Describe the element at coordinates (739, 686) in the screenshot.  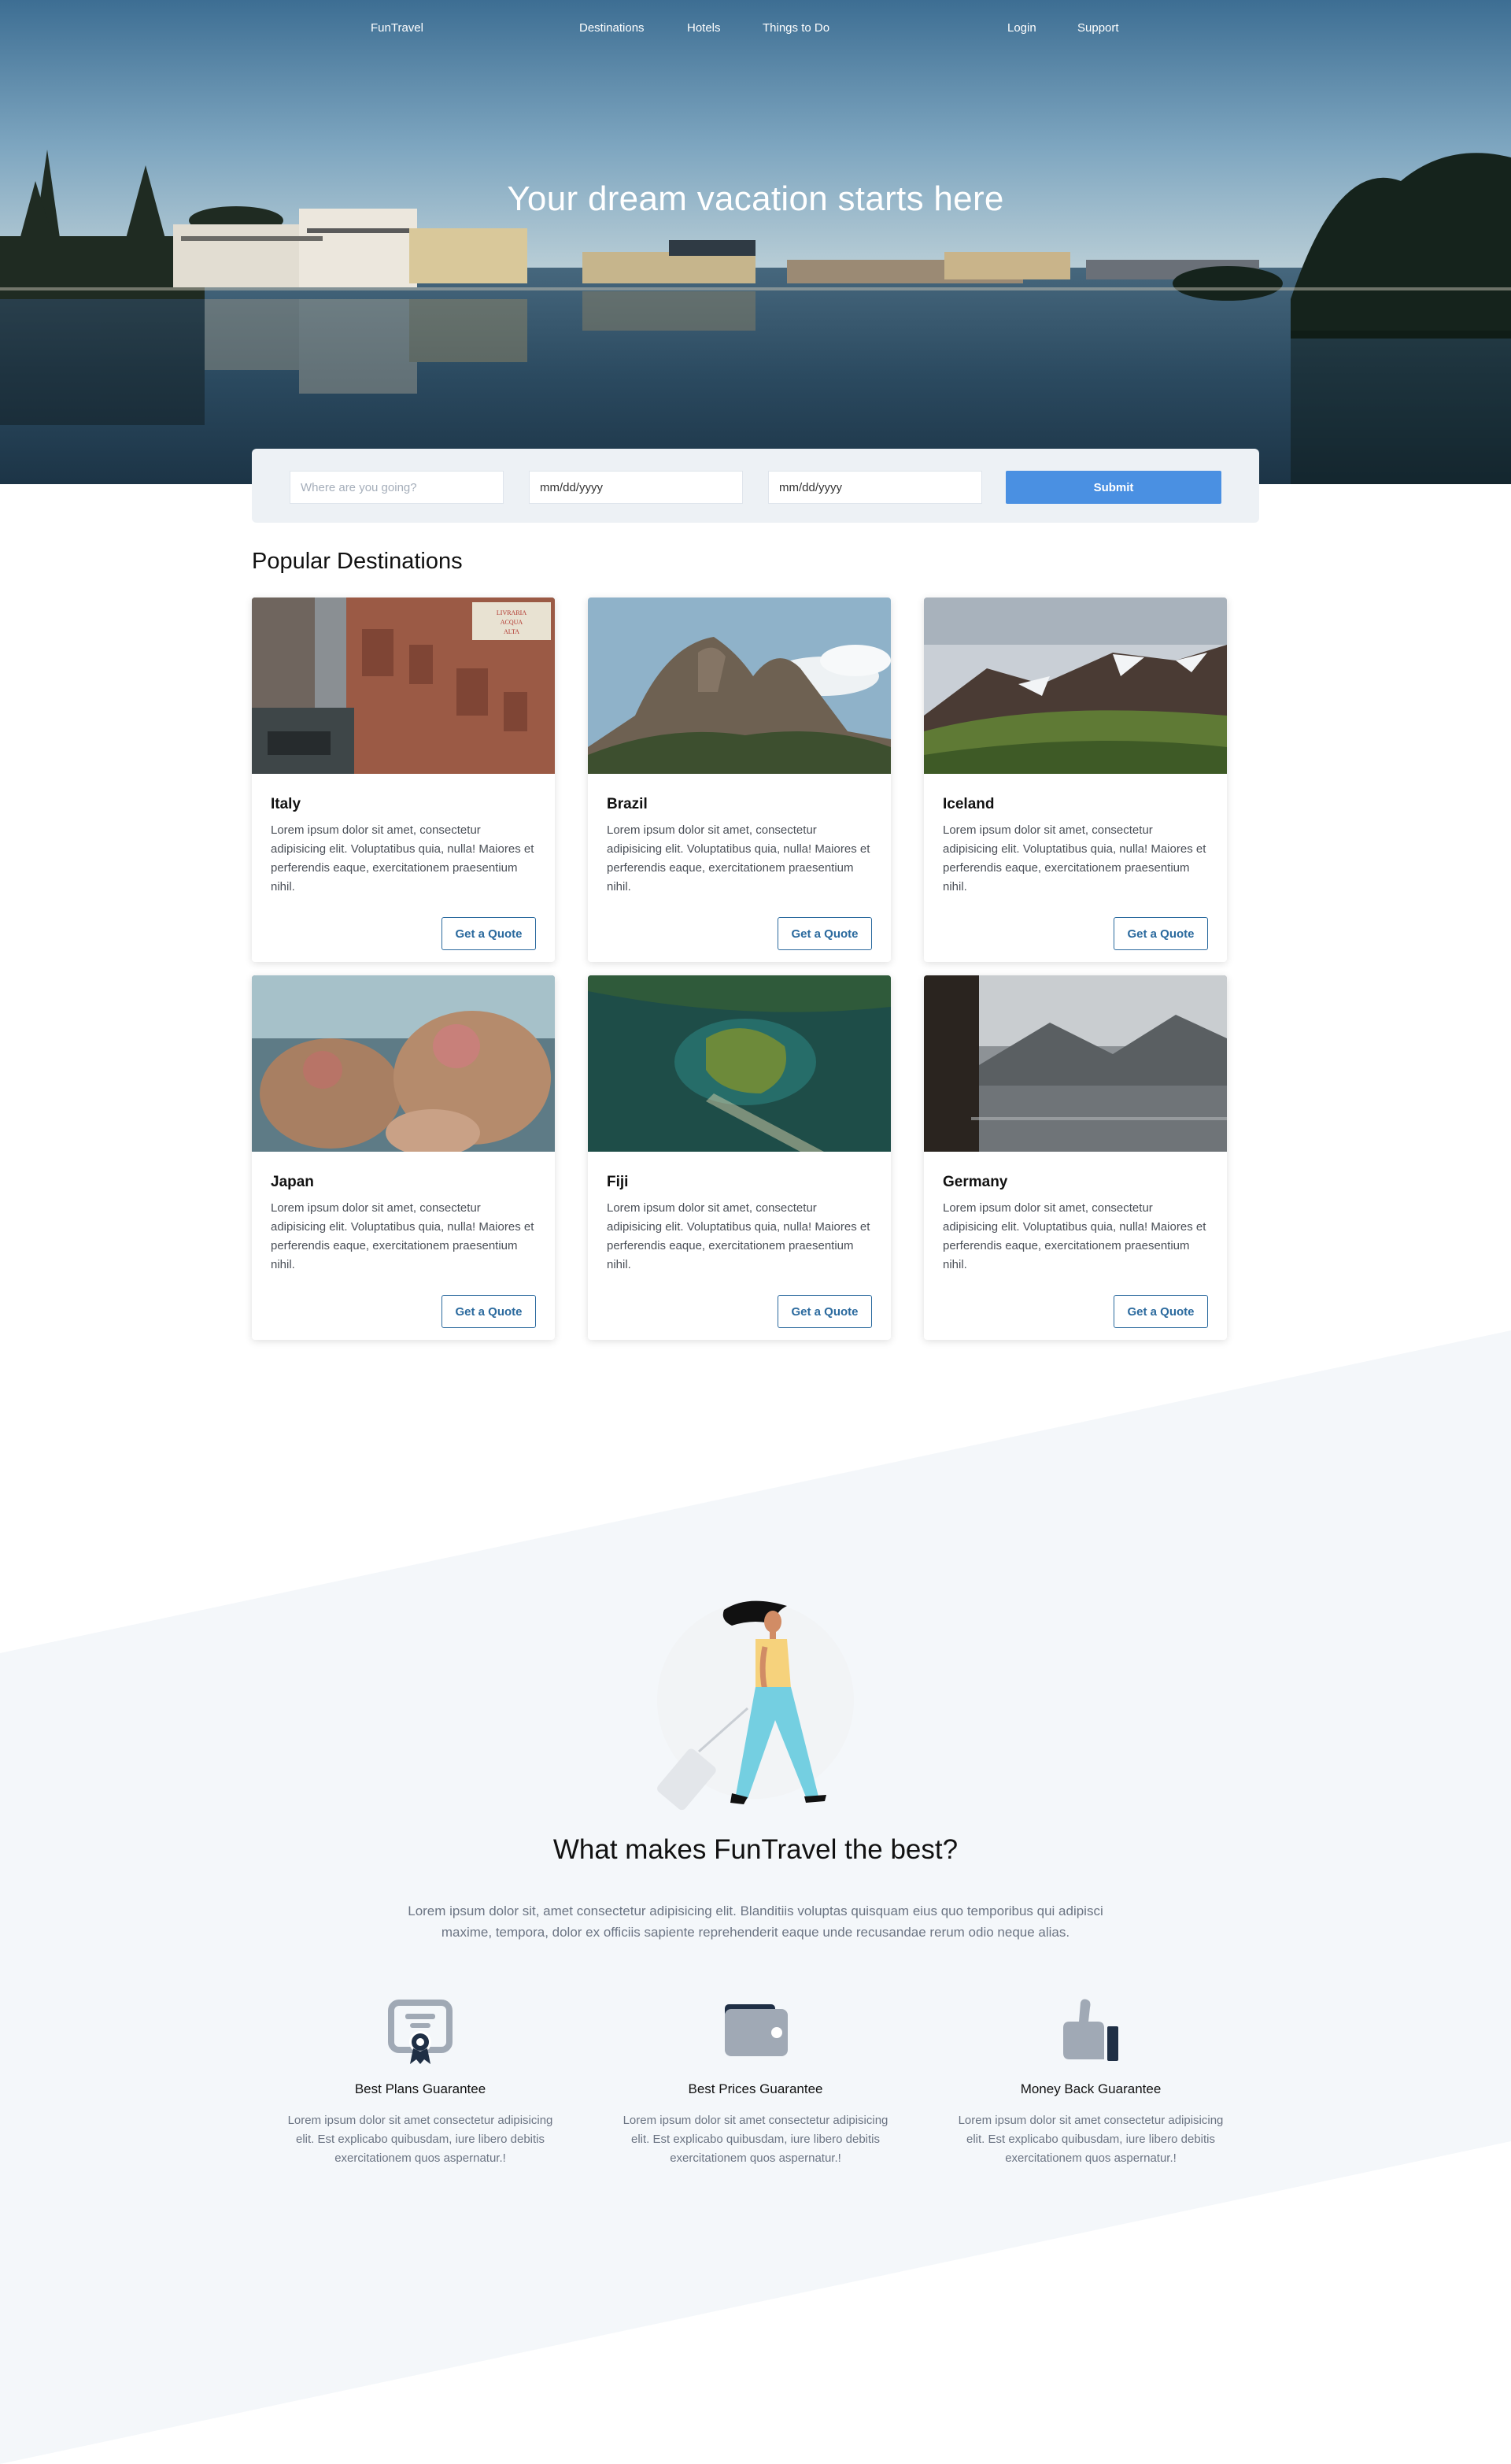
I see `destination-image-brazil` at that location.